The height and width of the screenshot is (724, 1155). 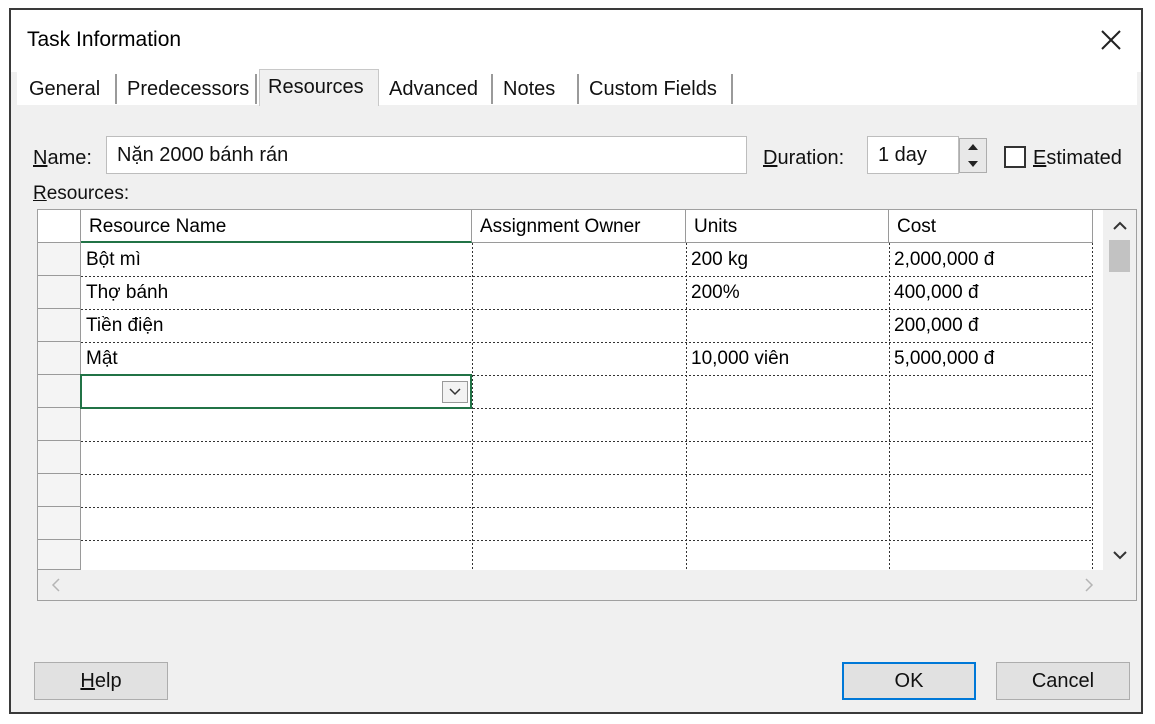 I want to click on resource-dropdown-button, so click(x=455, y=392).